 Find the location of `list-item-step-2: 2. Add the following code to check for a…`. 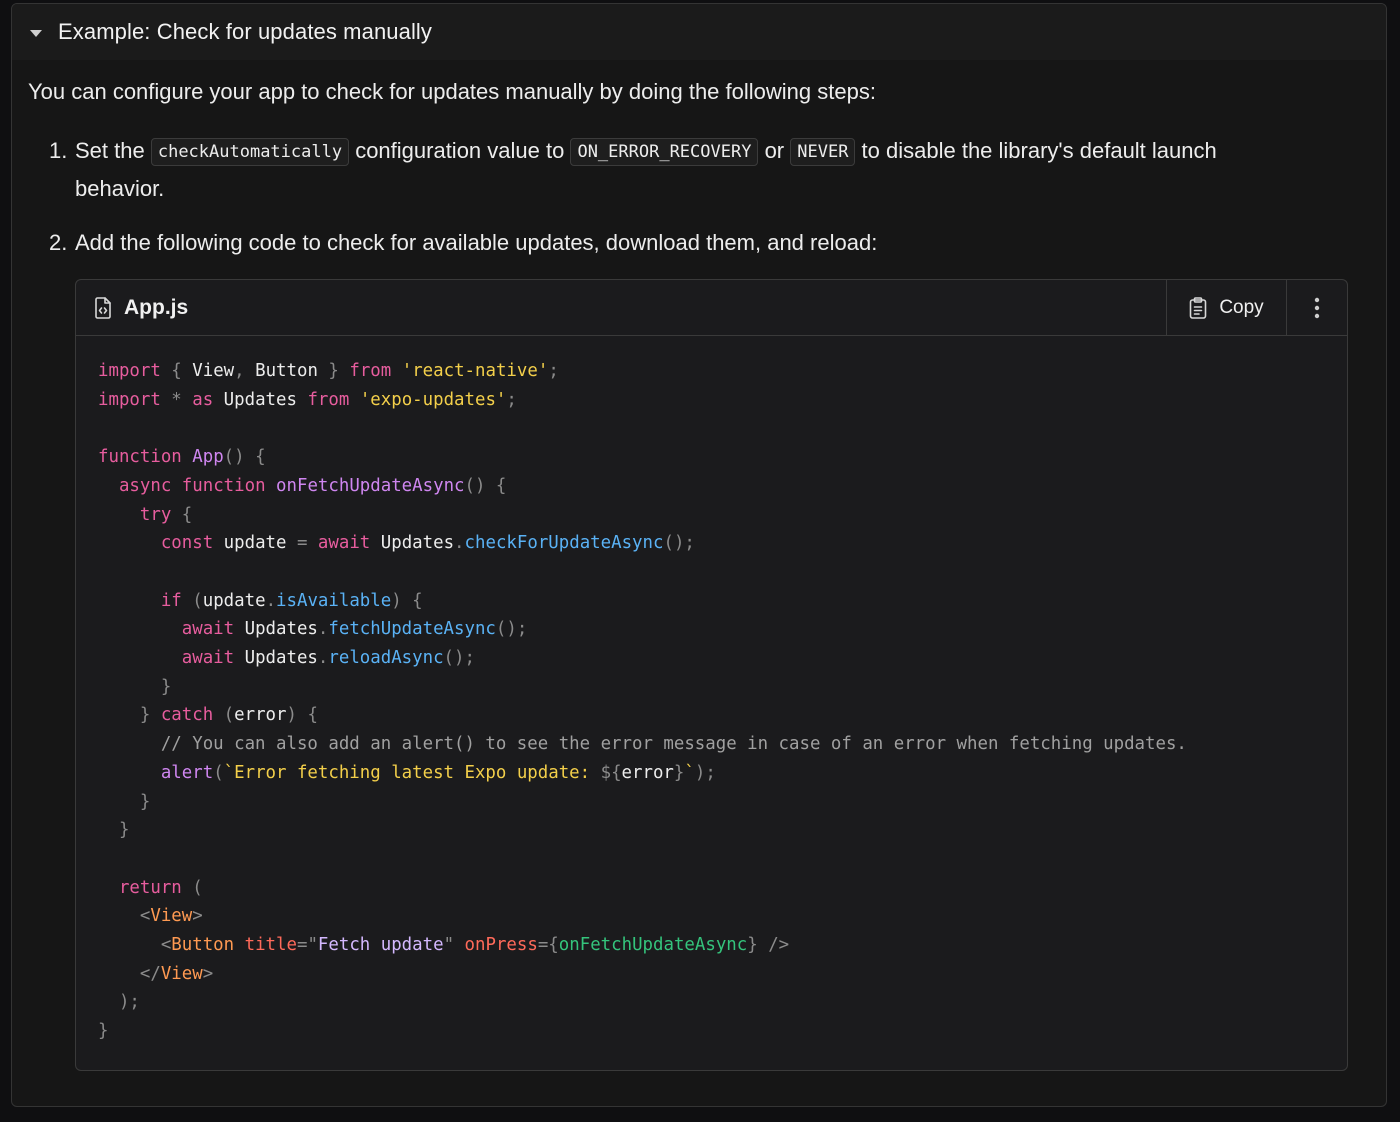

list-item-step-2: 2. Add the following code to check for a… is located at coordinates (662, 242).